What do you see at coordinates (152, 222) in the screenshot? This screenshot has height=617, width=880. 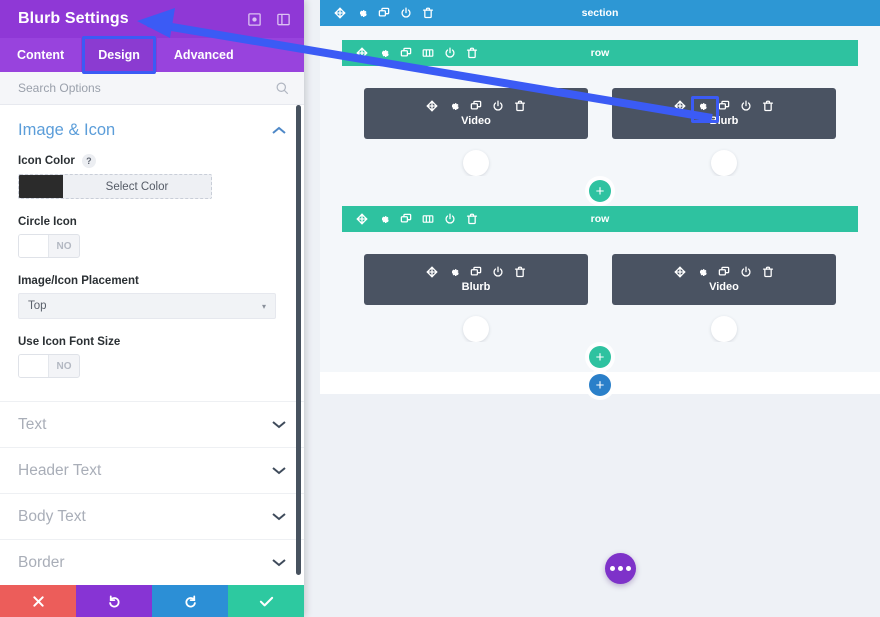 I see `field-circle-icon-label: Circle Icon` at bounding box center [152, 222].